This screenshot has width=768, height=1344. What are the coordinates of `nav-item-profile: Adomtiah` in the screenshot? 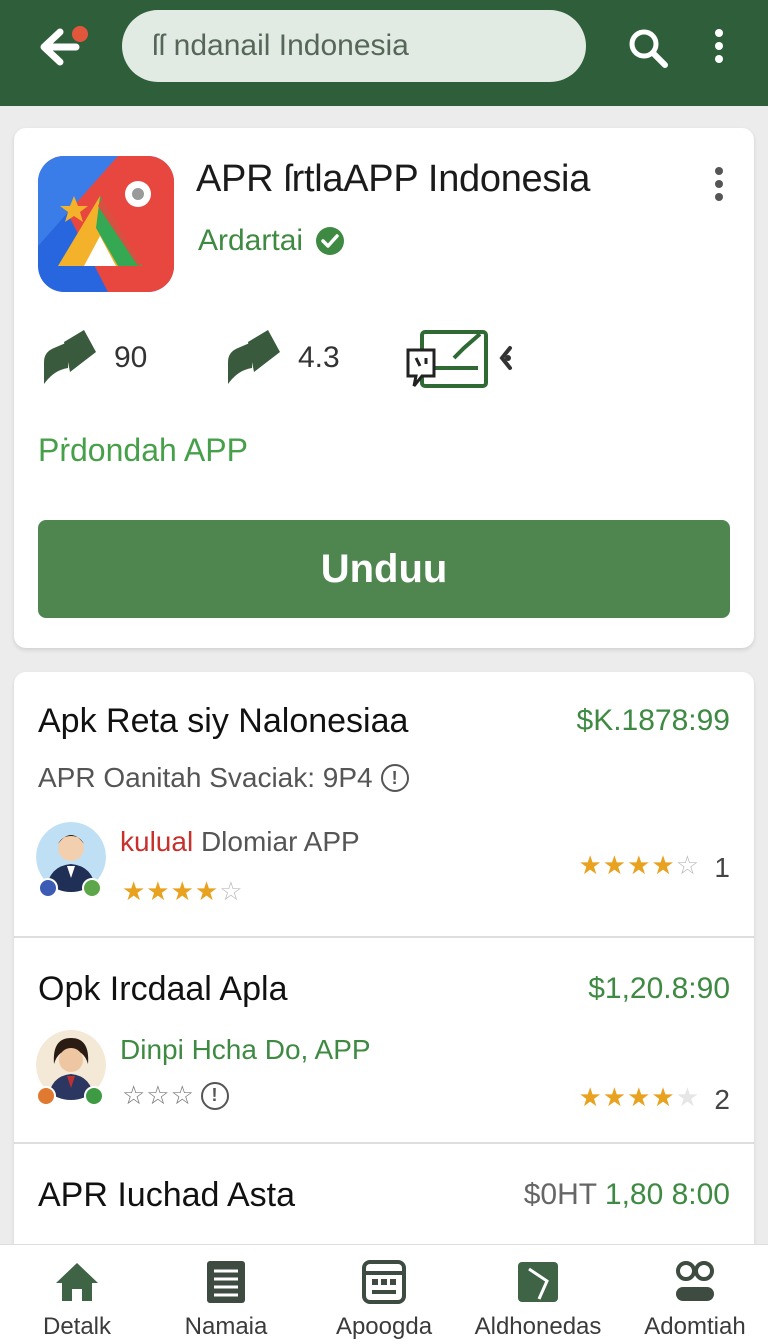 It's located at (693, 1294).